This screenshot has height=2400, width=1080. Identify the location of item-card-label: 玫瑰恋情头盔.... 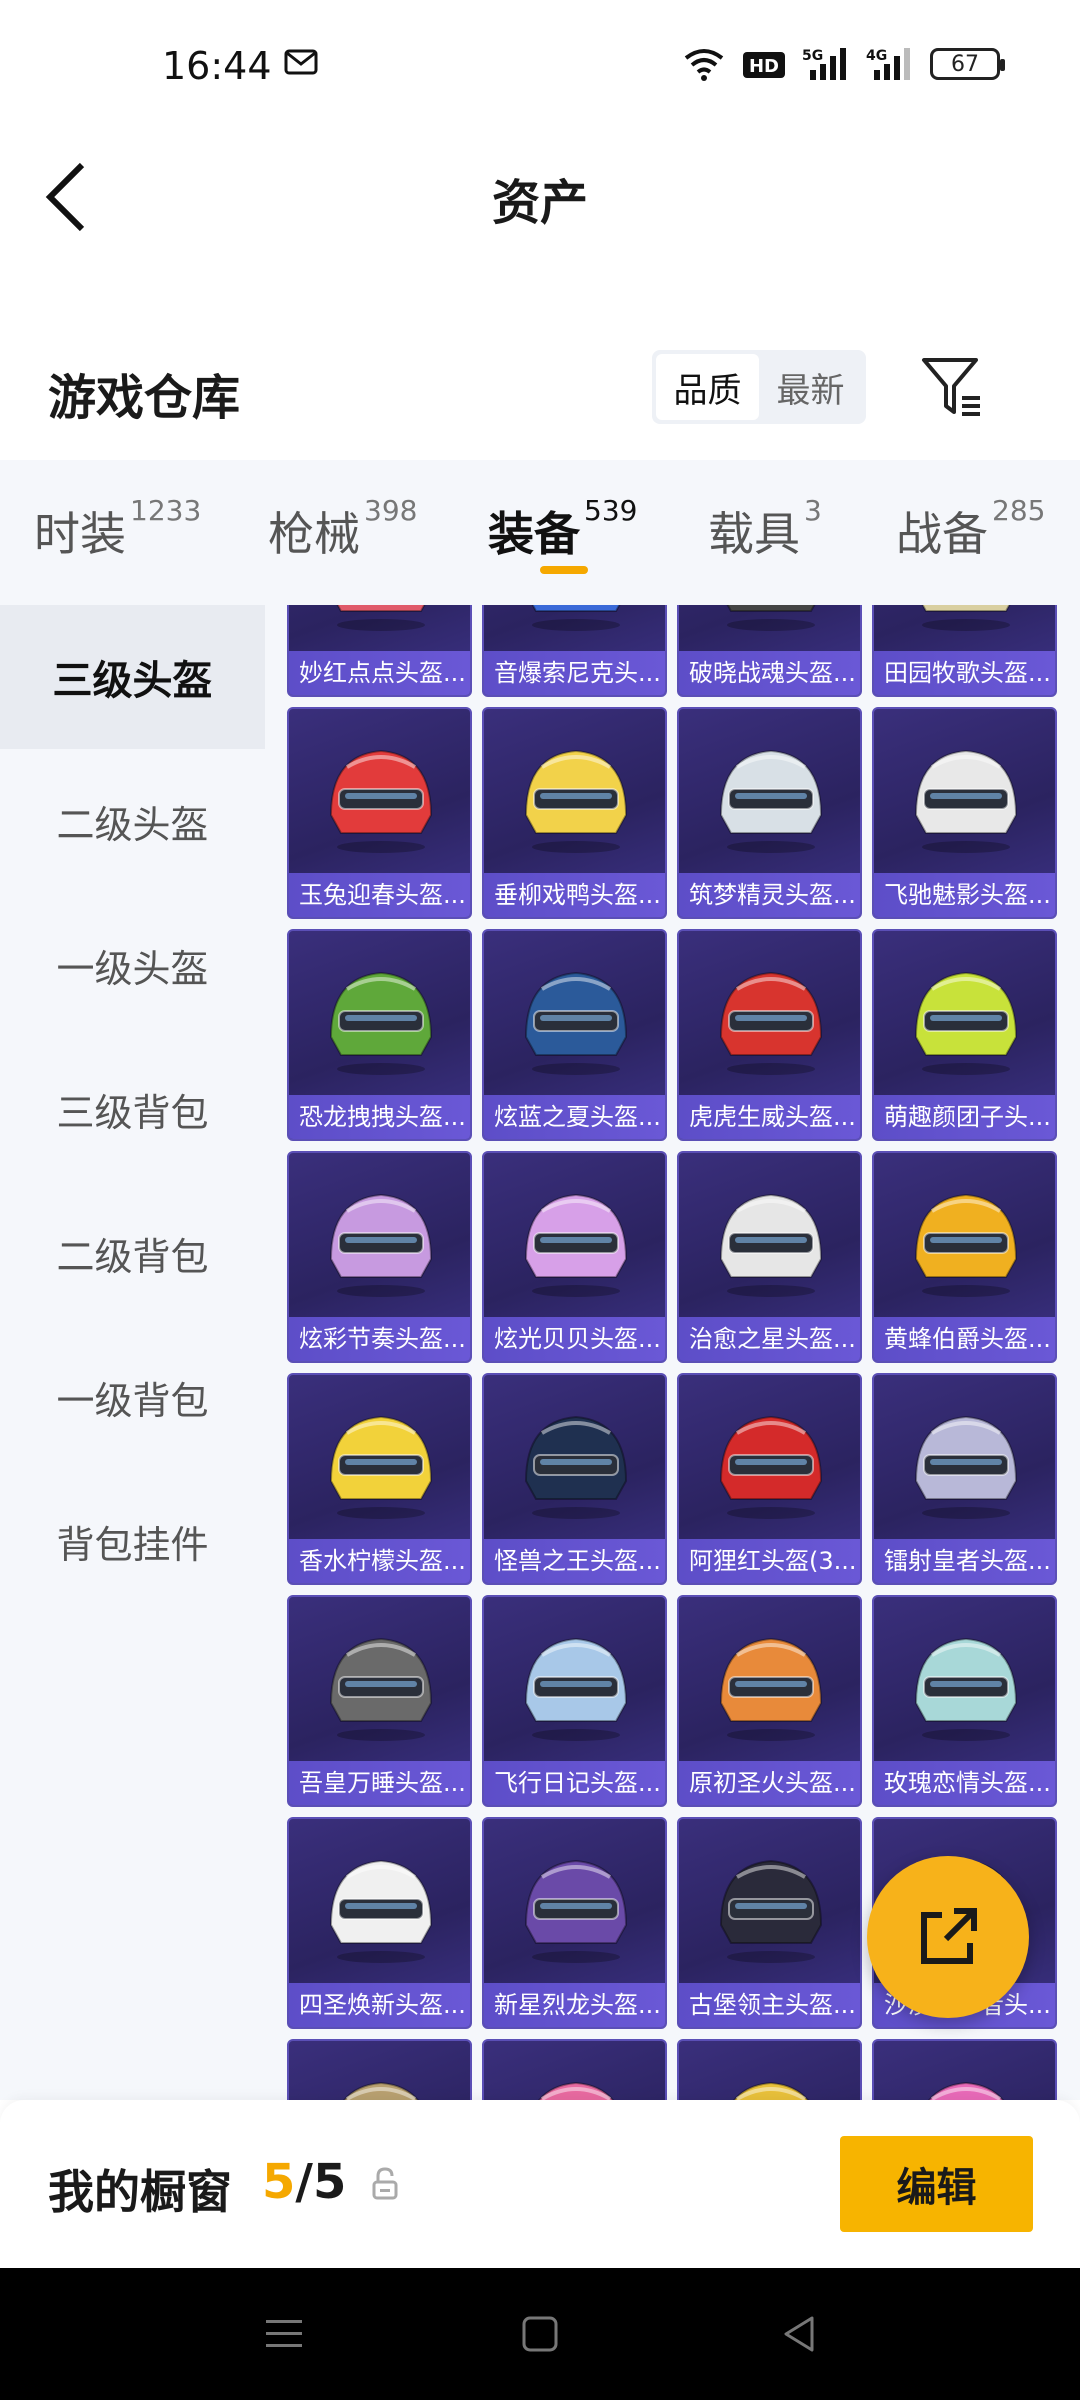
(964, 1783).